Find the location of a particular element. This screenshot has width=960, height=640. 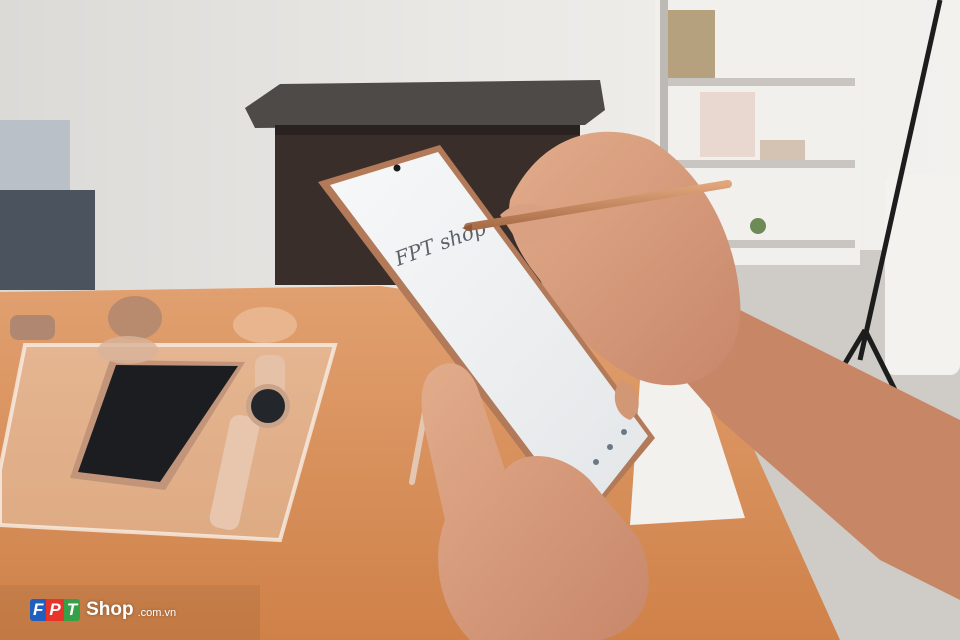

logo-domain-text: .com.vn is located at coordinates (157, 612).